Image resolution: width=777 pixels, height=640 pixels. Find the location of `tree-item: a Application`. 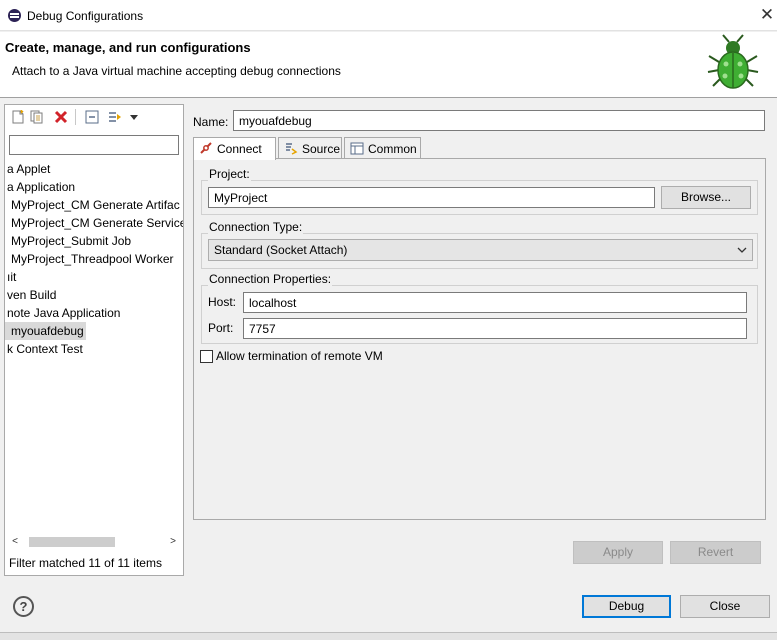

tree-item: a Application is located at coordinates (40, 187).